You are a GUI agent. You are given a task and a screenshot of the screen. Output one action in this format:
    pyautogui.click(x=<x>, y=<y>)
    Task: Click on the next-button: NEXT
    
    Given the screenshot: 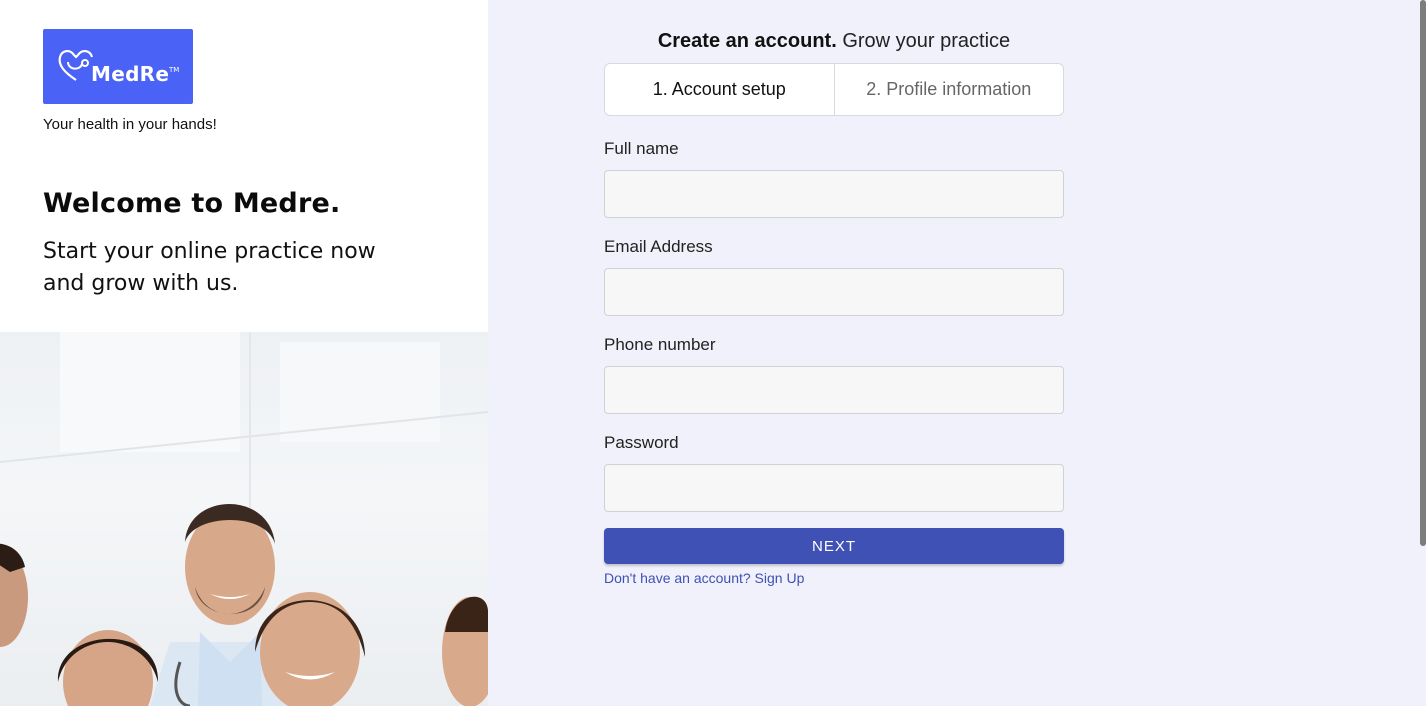 What is the action you would take?
    pyautogui.click(x=834, y=546)
    